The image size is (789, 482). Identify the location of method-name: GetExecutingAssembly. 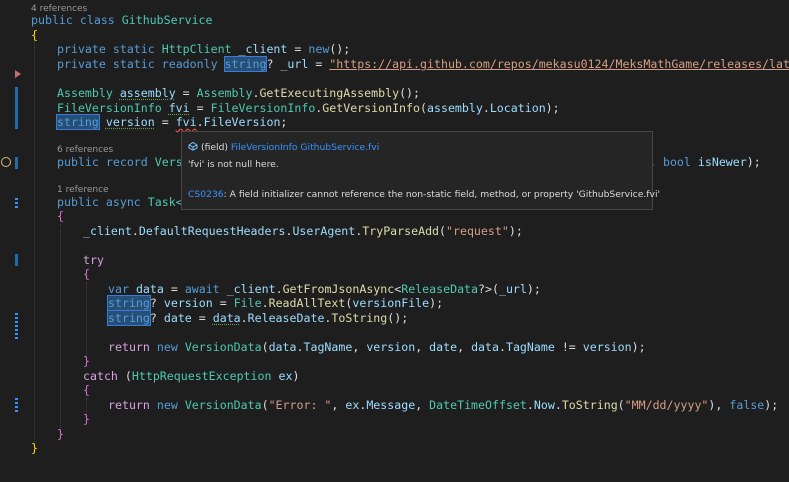
(329, 93).